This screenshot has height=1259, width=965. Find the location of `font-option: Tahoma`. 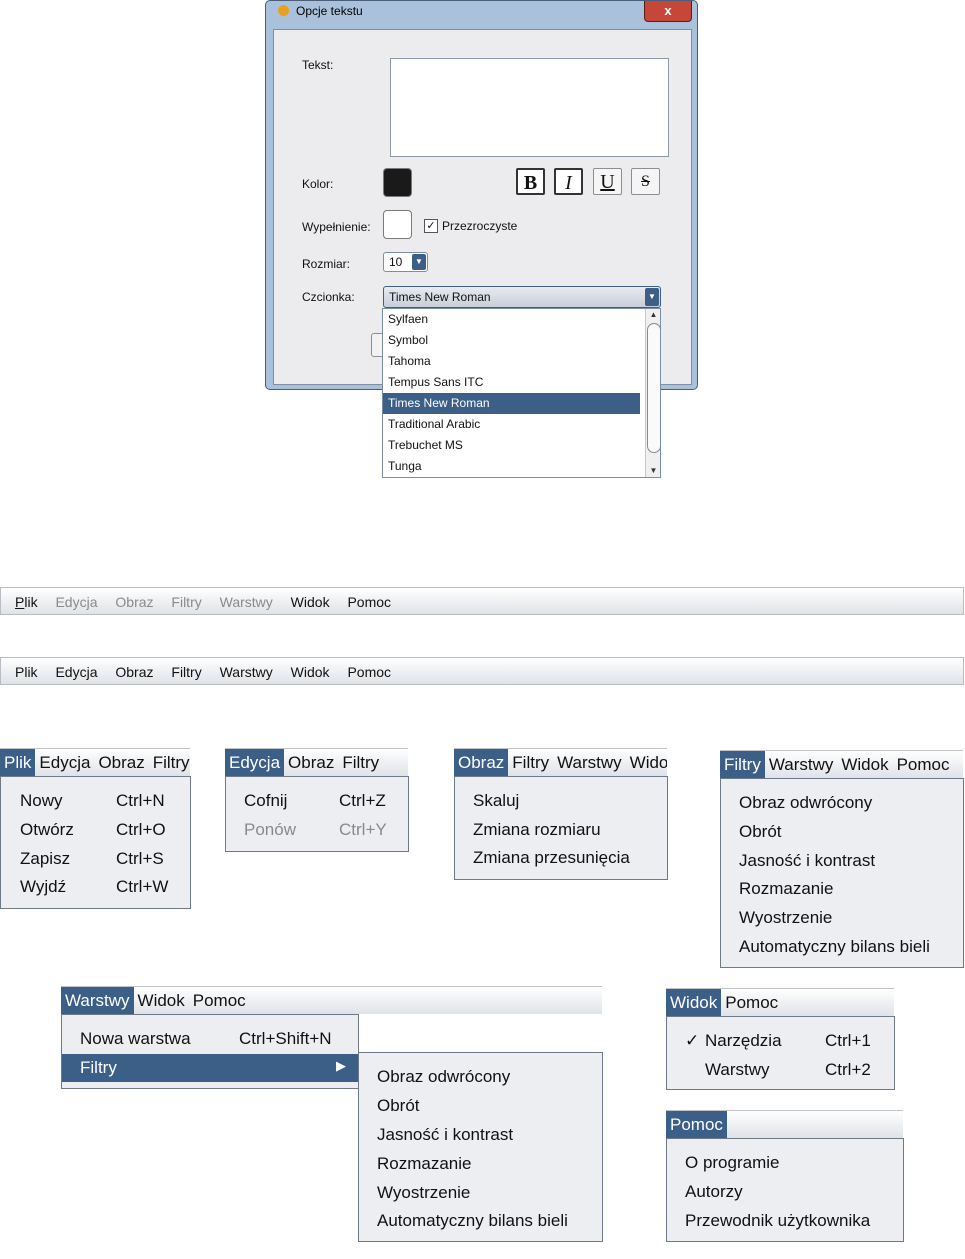

font-option: Tahoma is located at coordinates (511, 361).